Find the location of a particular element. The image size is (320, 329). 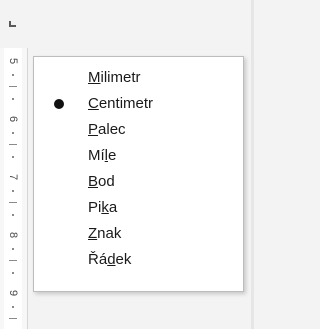

menu-item-bod: Bod is located at coordinates (138, 182).